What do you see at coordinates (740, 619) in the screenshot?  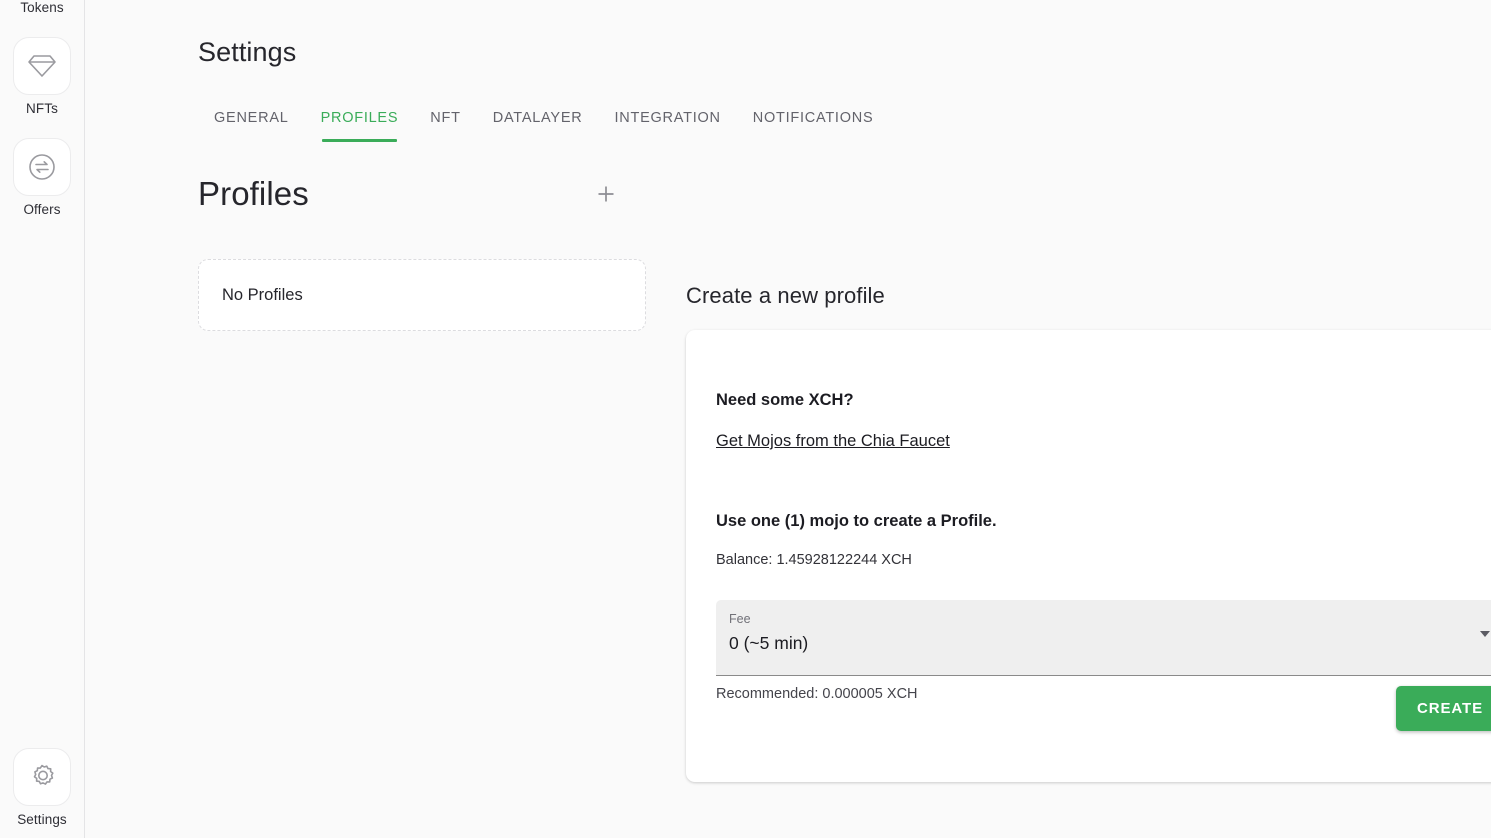 I see `fee-field-label: Fee` at bounding box center [740, 619].